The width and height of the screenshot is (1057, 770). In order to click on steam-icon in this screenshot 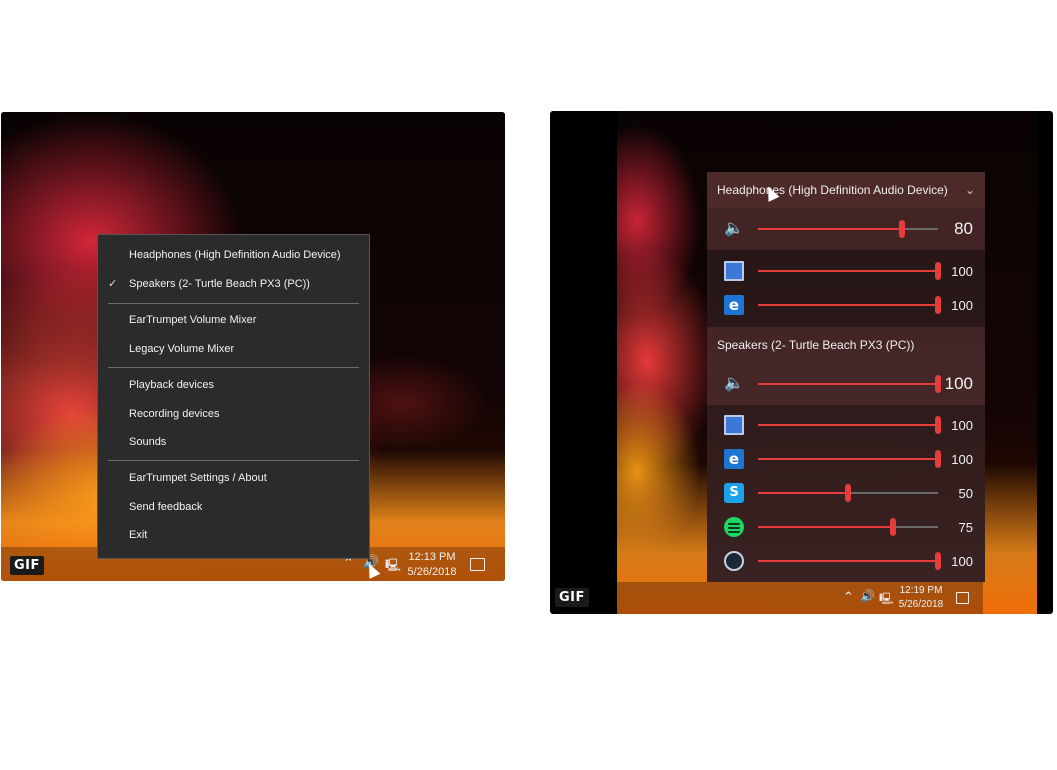, I will do `click(734, 561)`.